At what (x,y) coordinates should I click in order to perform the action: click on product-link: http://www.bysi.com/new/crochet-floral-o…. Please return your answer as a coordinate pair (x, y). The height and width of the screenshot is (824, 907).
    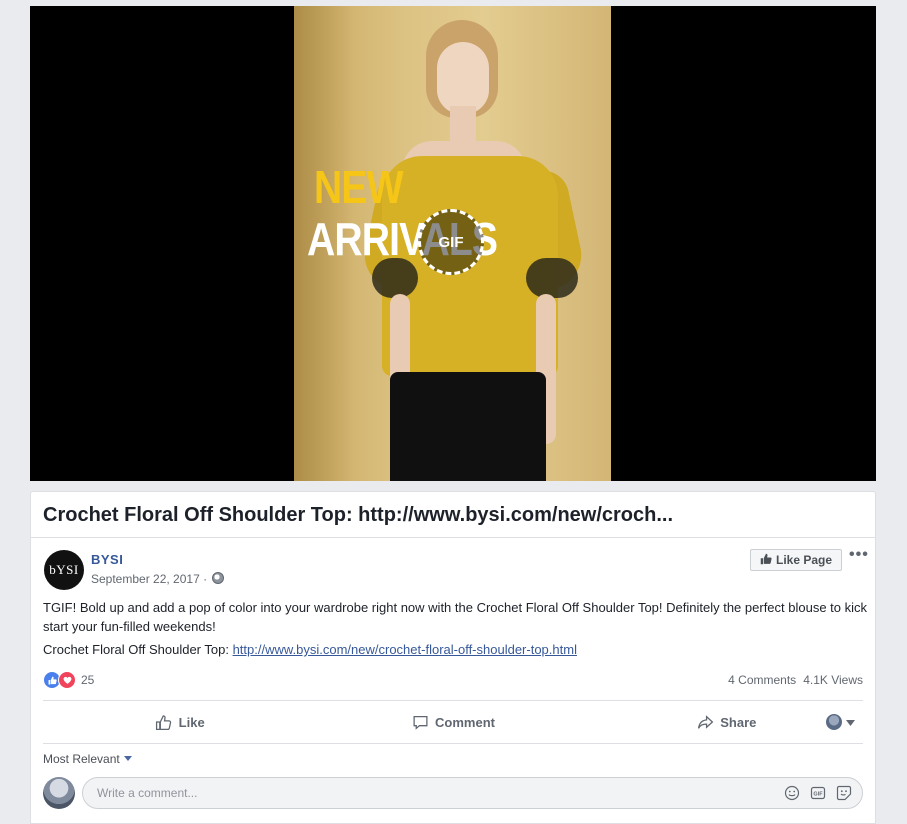
    Looking at the image, I should click on (405, 649).